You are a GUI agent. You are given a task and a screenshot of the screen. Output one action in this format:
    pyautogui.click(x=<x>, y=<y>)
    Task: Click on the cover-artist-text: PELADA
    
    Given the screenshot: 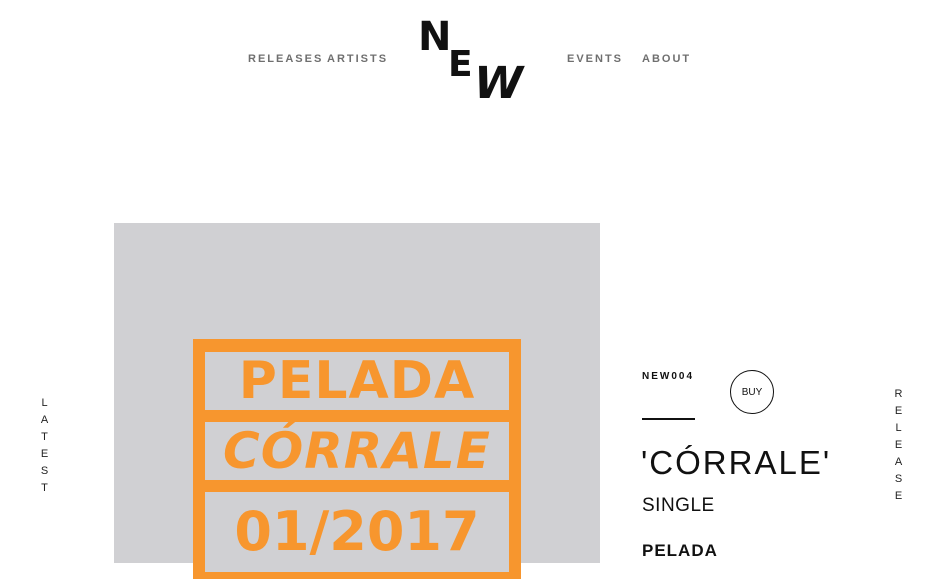 What is the action you would take?
    pyautogui.click(x=357, y=381)
    